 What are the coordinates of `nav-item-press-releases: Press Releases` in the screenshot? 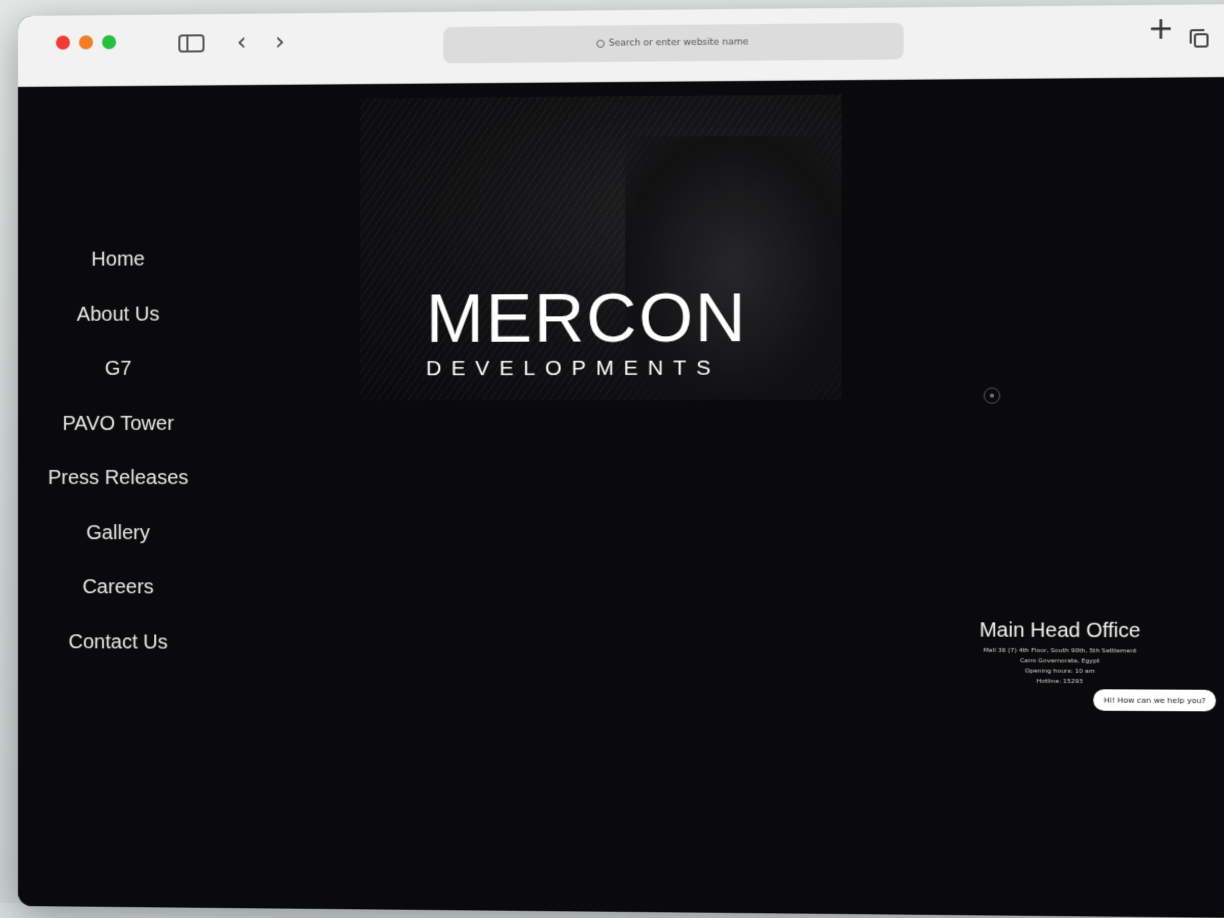 It's located at (118, 478).